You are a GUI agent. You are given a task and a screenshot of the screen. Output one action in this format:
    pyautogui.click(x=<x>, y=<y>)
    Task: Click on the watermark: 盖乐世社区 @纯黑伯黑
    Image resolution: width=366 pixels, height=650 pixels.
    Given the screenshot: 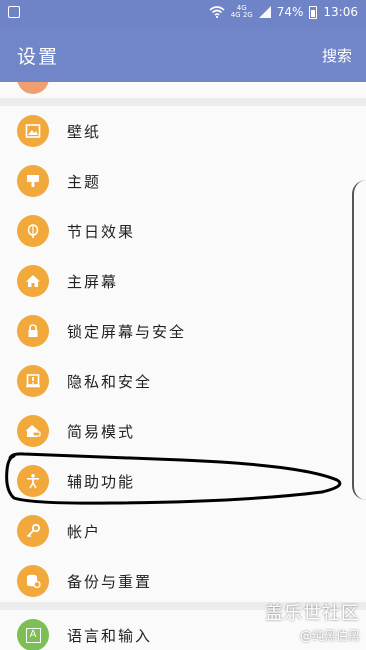 What is the action you would take?
    pyautogui.click(x=312, y=621)
    